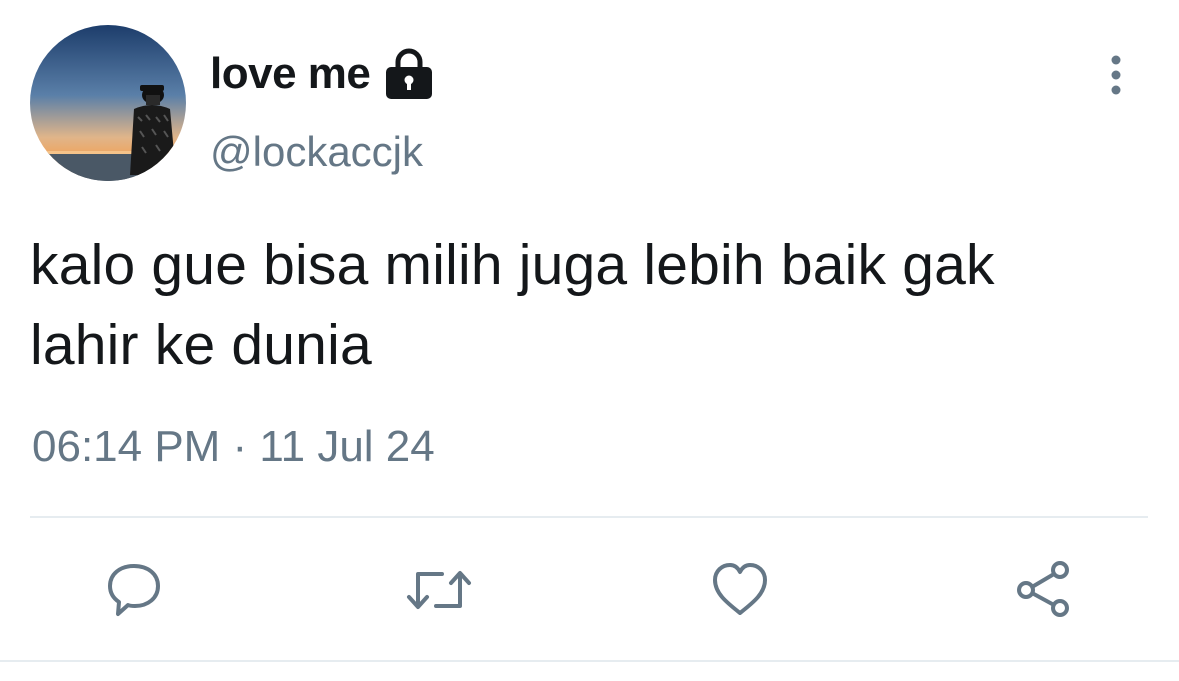 The width and height of the screenshot is (1179, 681). Describe the element at coordinates (589, 517) in the screenshot. I see `divider` at that location.